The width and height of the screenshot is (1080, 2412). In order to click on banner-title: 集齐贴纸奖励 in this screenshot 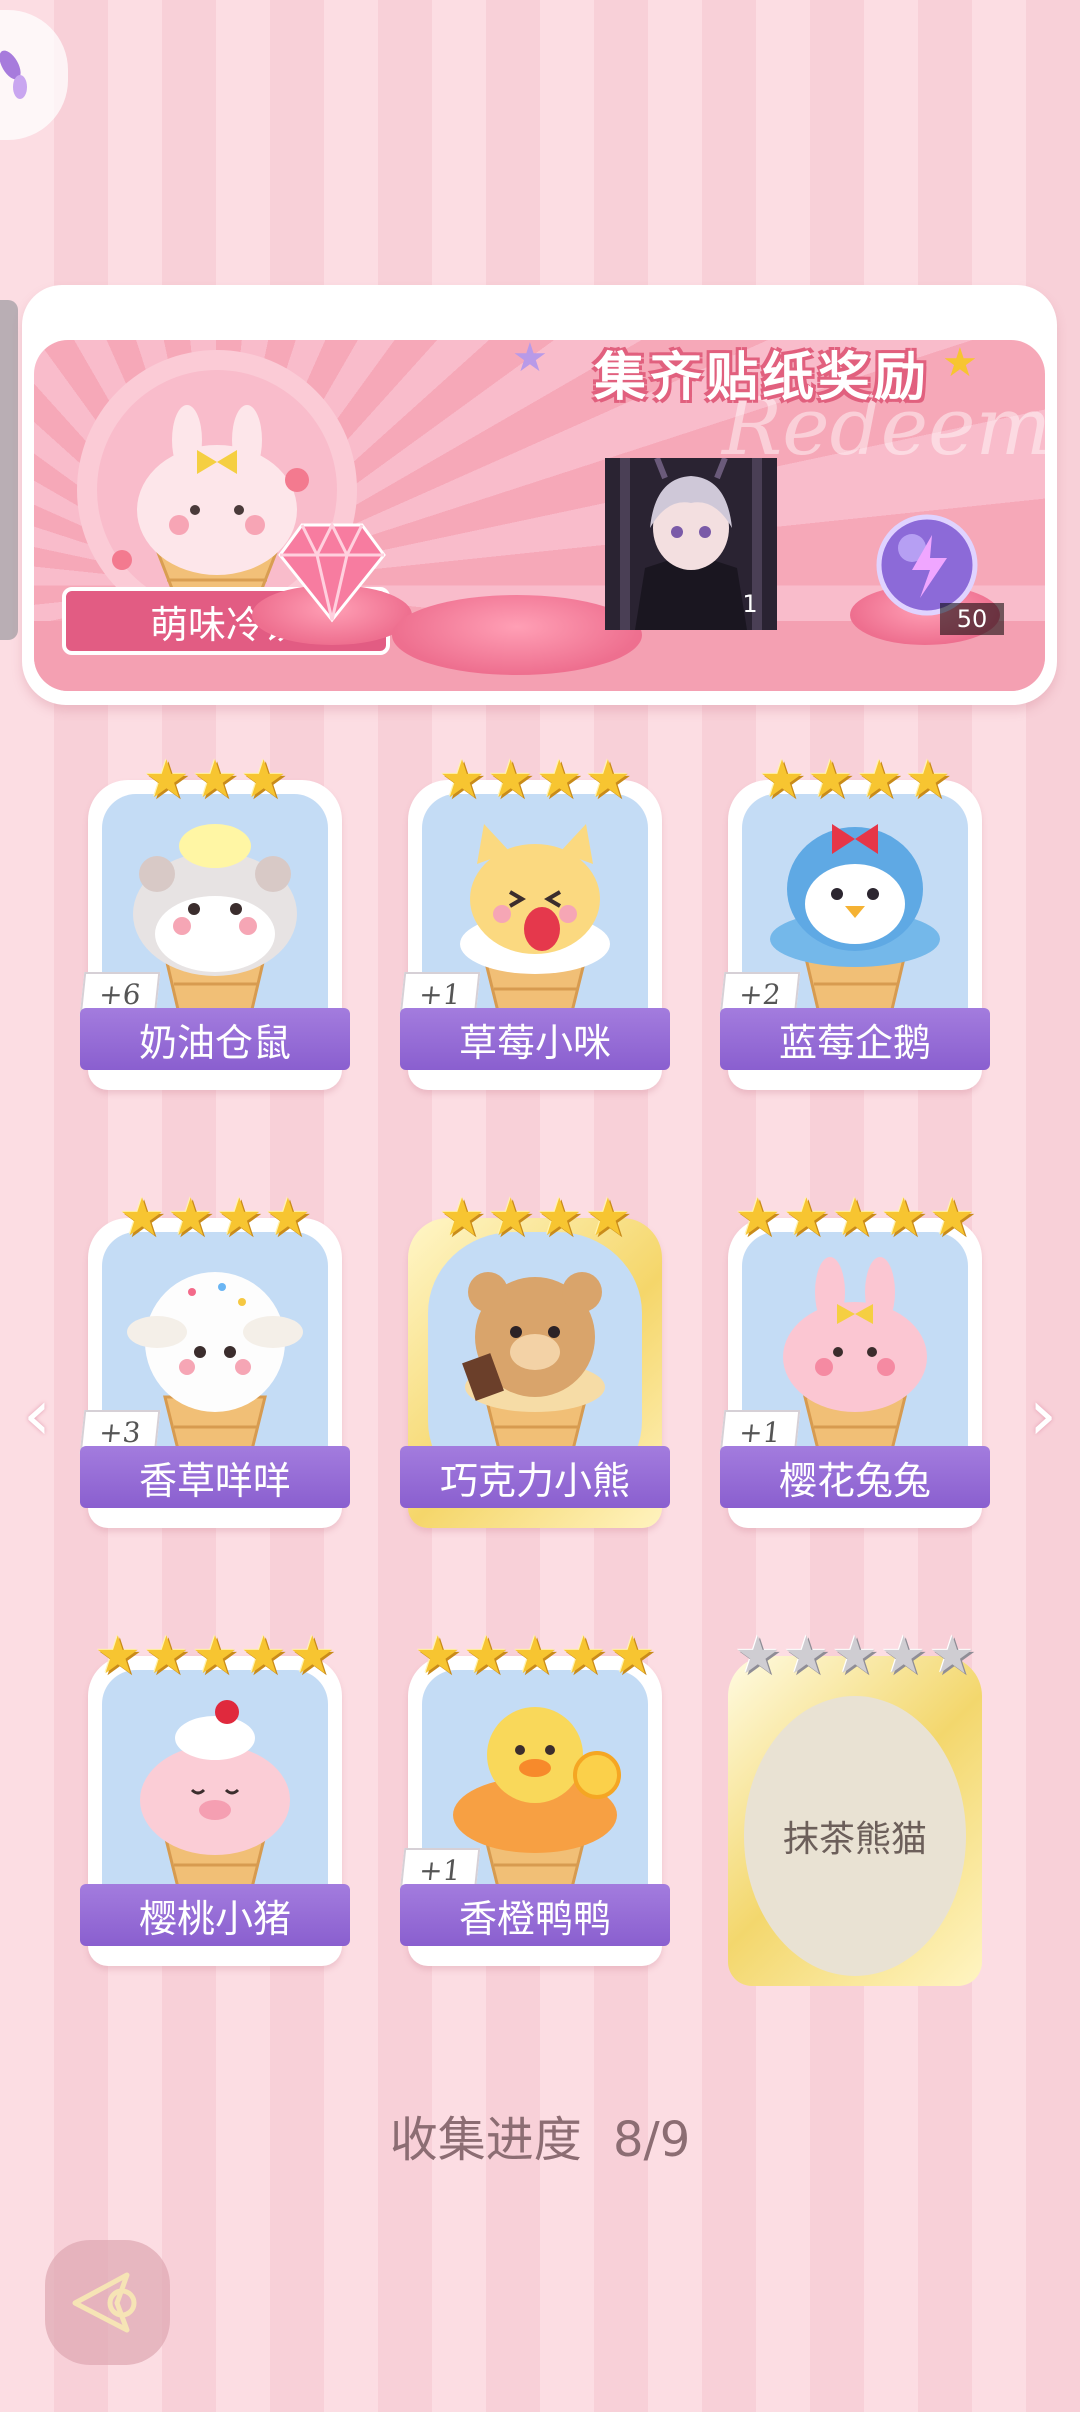, I will do `click(761, 378)`.